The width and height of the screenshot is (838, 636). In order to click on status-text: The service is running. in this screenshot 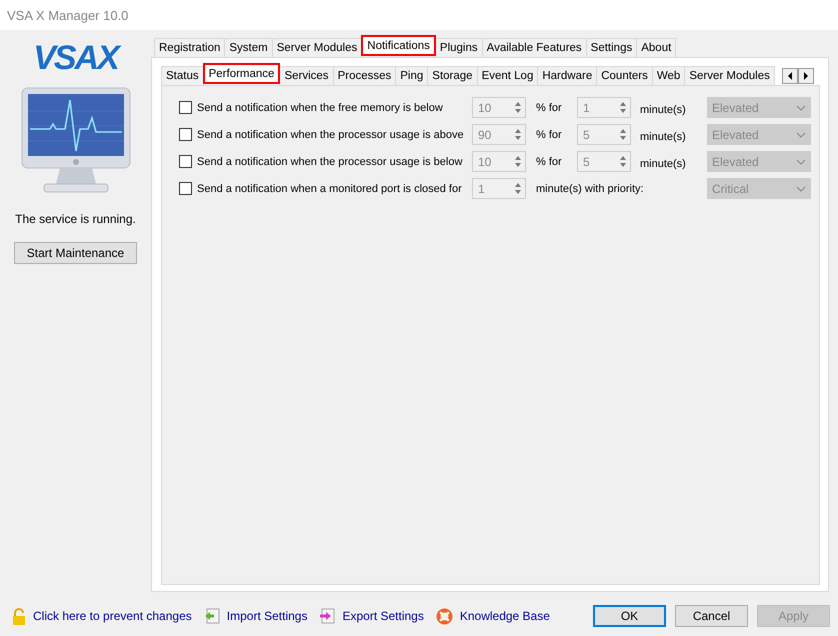, I will do `click(75, 219)`.